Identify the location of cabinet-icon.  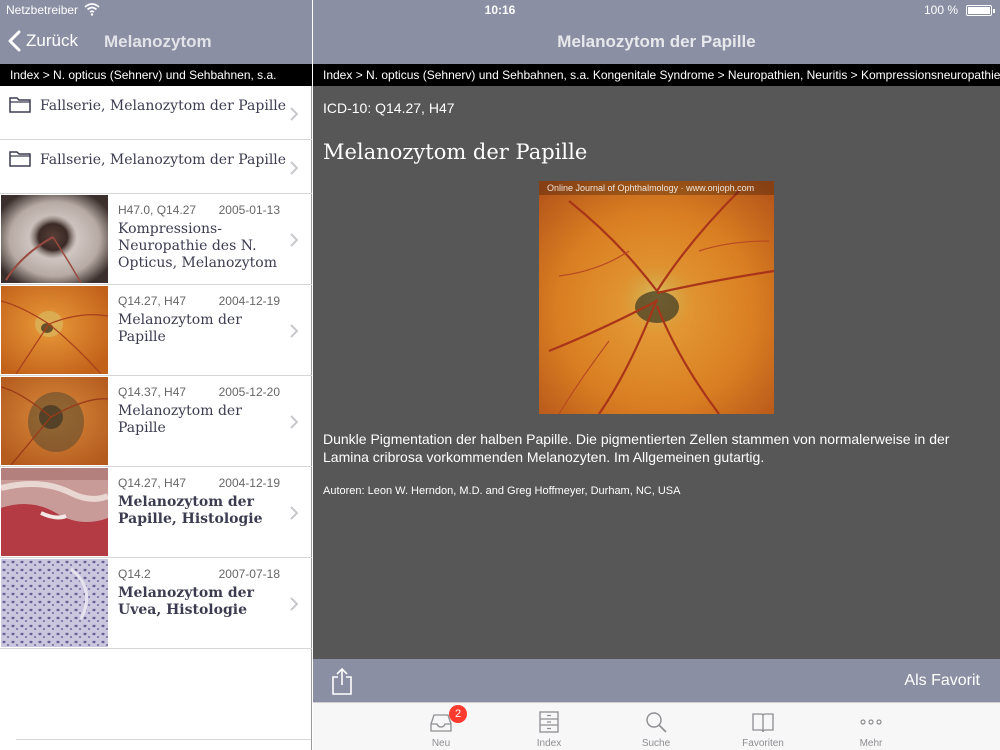
(549, 722).